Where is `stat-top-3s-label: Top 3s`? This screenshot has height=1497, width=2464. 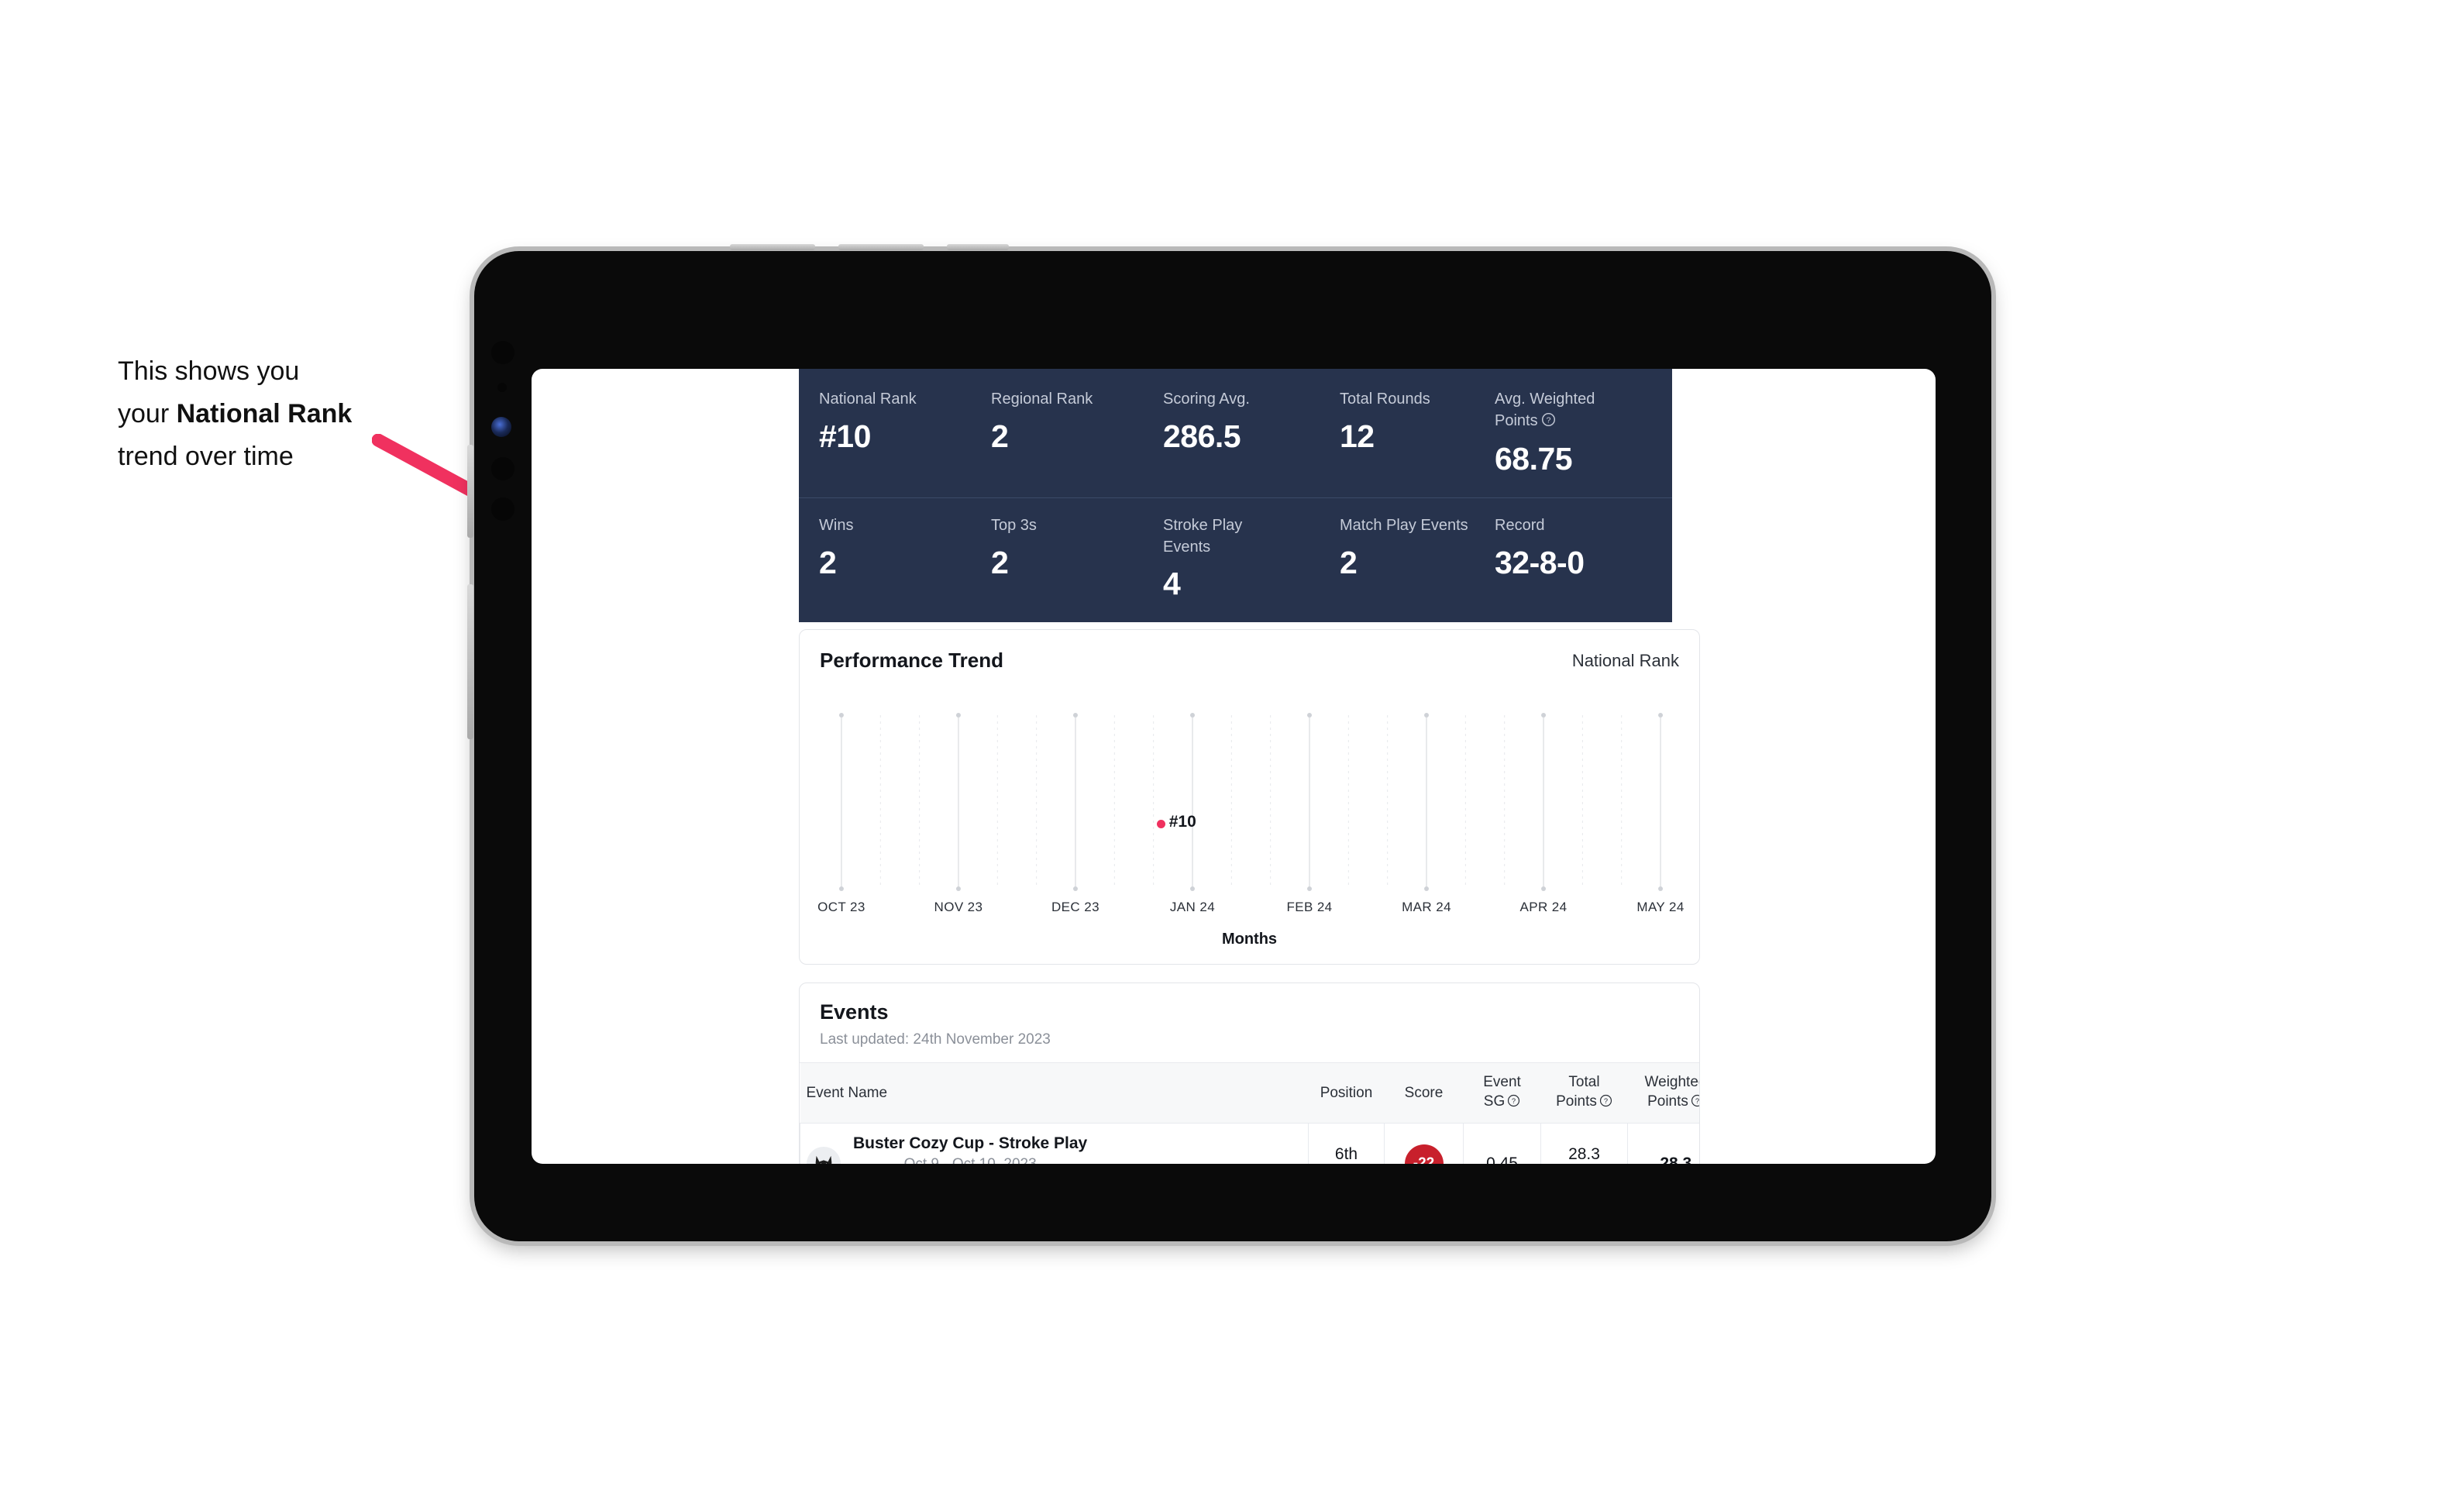
stat-top-3s-label: Top 3s is located at coordinates (1014, 526).